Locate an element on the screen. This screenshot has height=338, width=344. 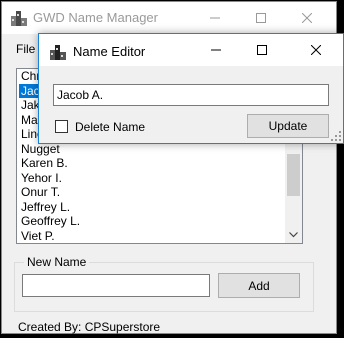
dialog-minimize-button is located at coordinates (216, 50).